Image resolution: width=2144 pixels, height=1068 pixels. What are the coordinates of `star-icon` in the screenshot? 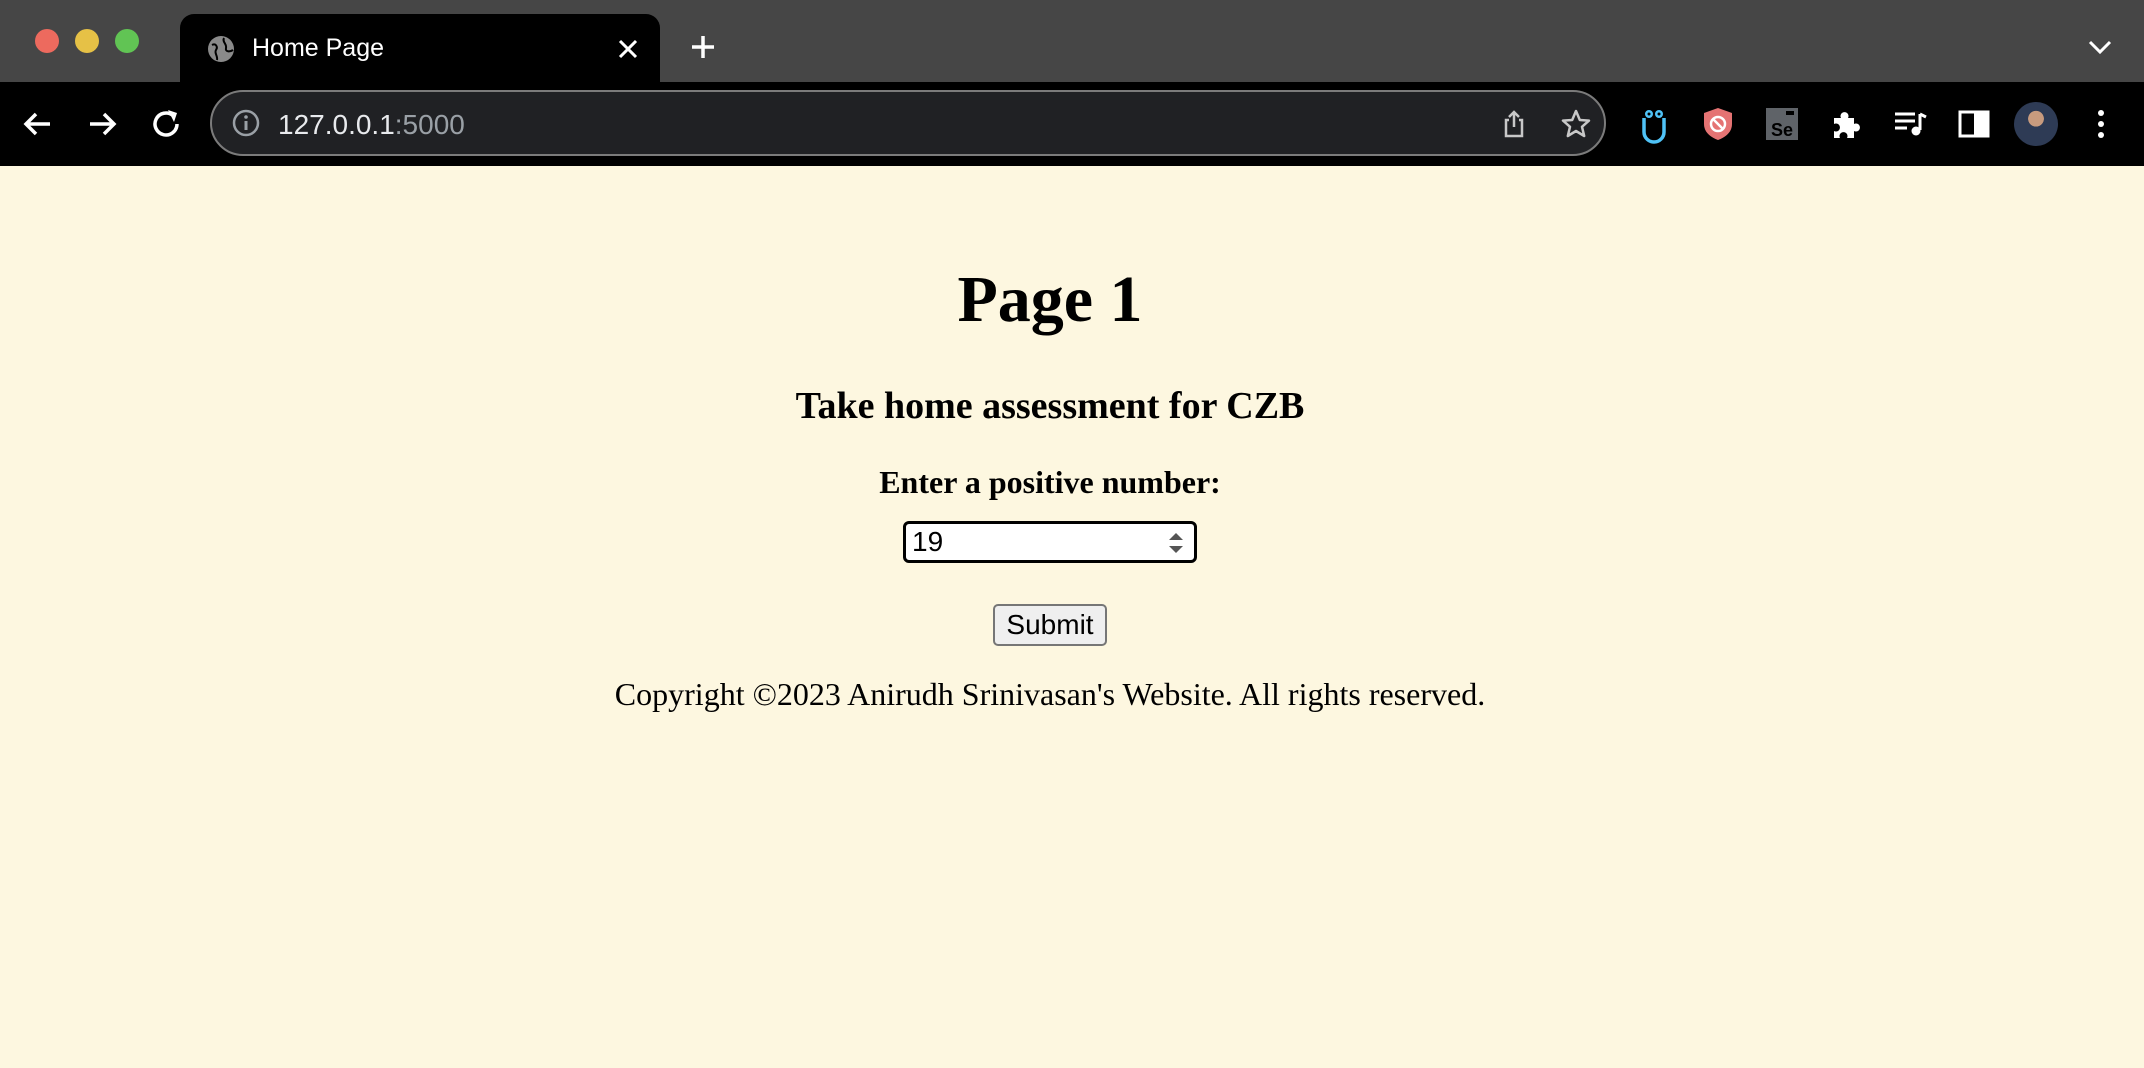 It's located at (1576, 124).